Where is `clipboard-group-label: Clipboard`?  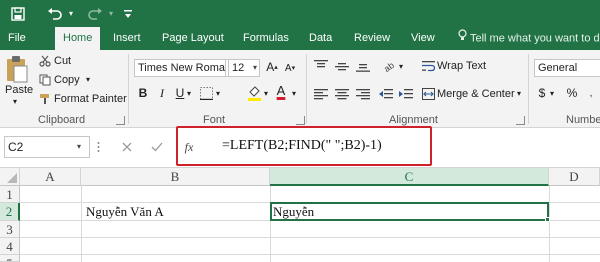 clipboard-group-label: Clipboard is located at coordinates (62, 120).